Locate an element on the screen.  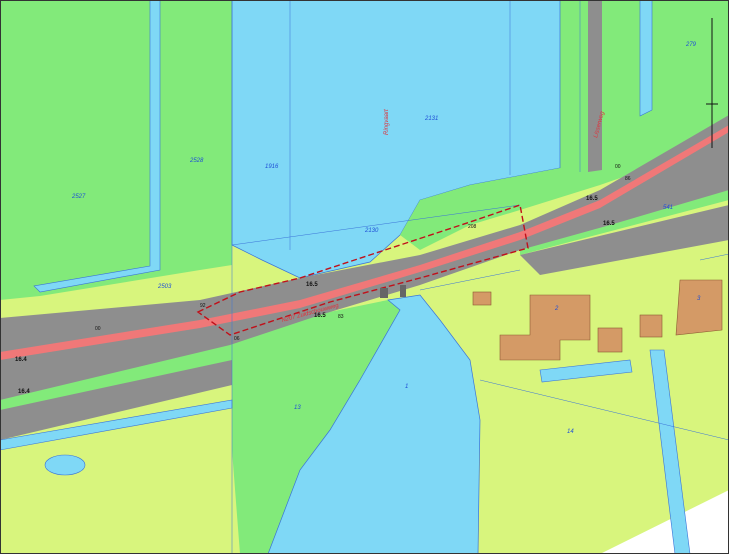
plot-label-2131: 2131 is located at coordinates (431, 119).